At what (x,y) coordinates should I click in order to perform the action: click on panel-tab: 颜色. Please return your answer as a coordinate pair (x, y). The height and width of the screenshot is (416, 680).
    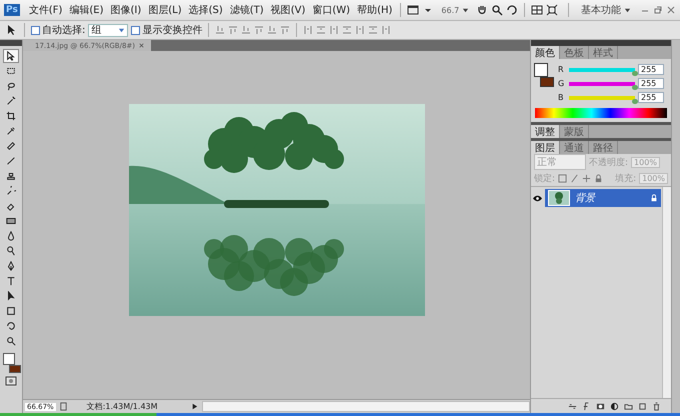
    Looking at the image, I should click on (545, 52).